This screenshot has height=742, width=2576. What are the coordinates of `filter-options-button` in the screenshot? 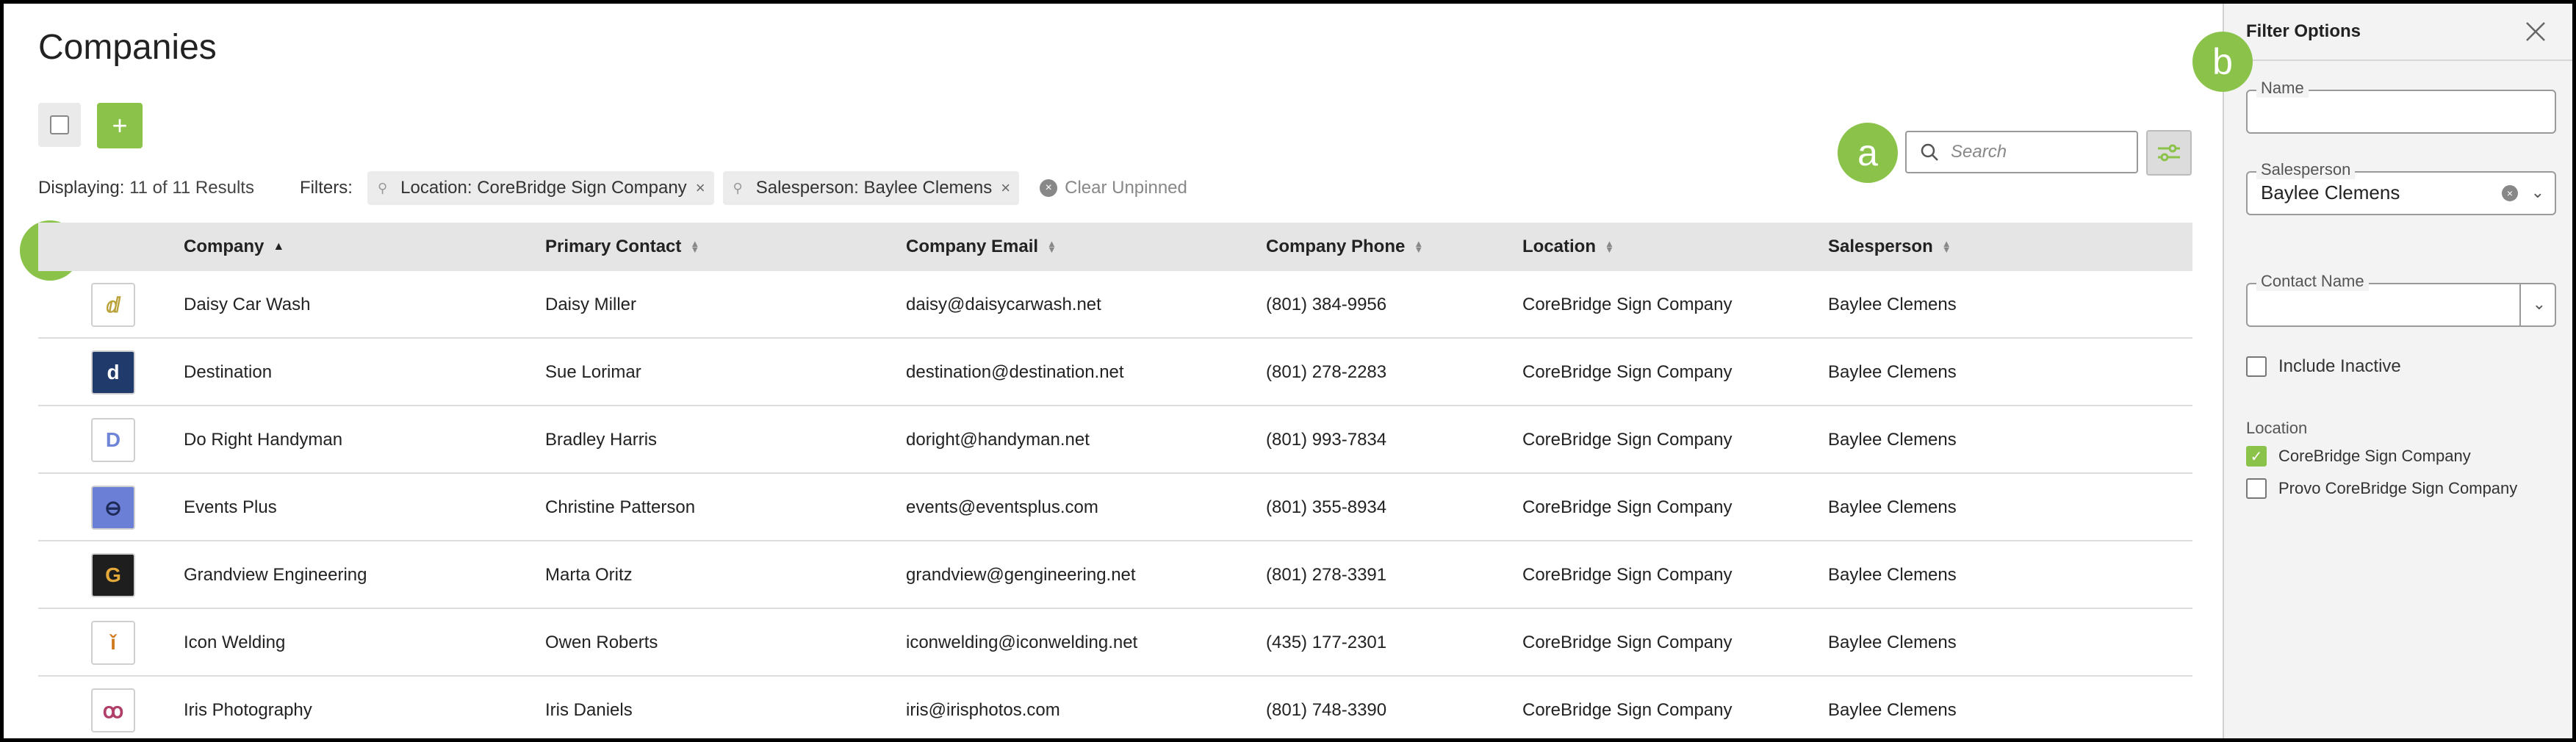 It's located at (2169, 153).